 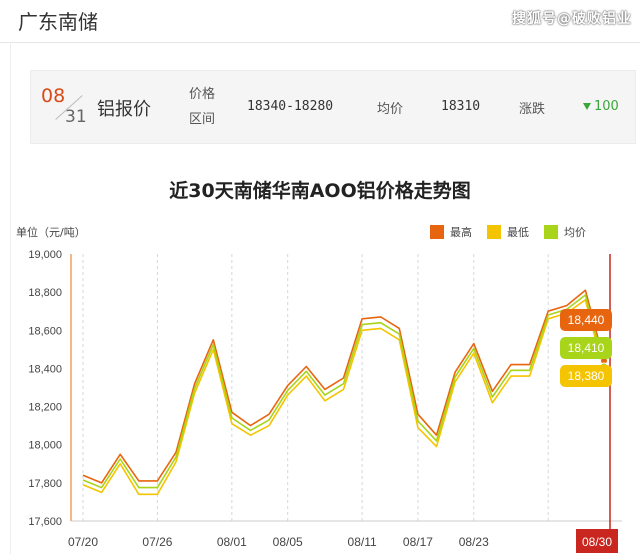 What do you see at coordinates (51, 232) in the screenshot?
I see `y-axis-unit: 单位（元/吨）` at bounding box center [51, 232].